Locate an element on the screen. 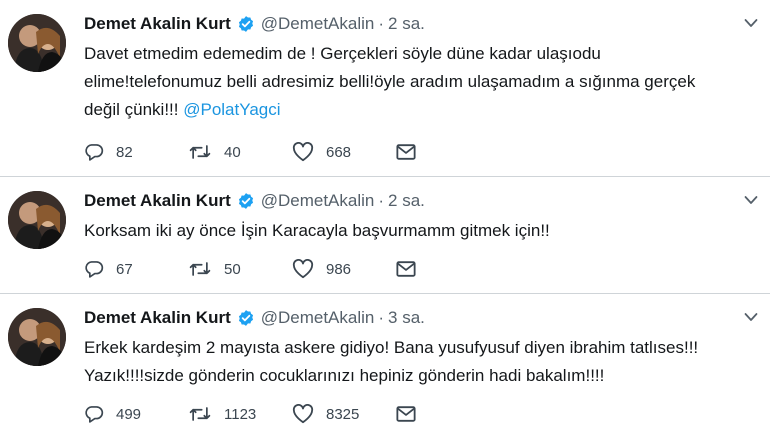 The height and width of the screenshot is (430, 770). like-button: 8325 is located at coordinates (344, 414).